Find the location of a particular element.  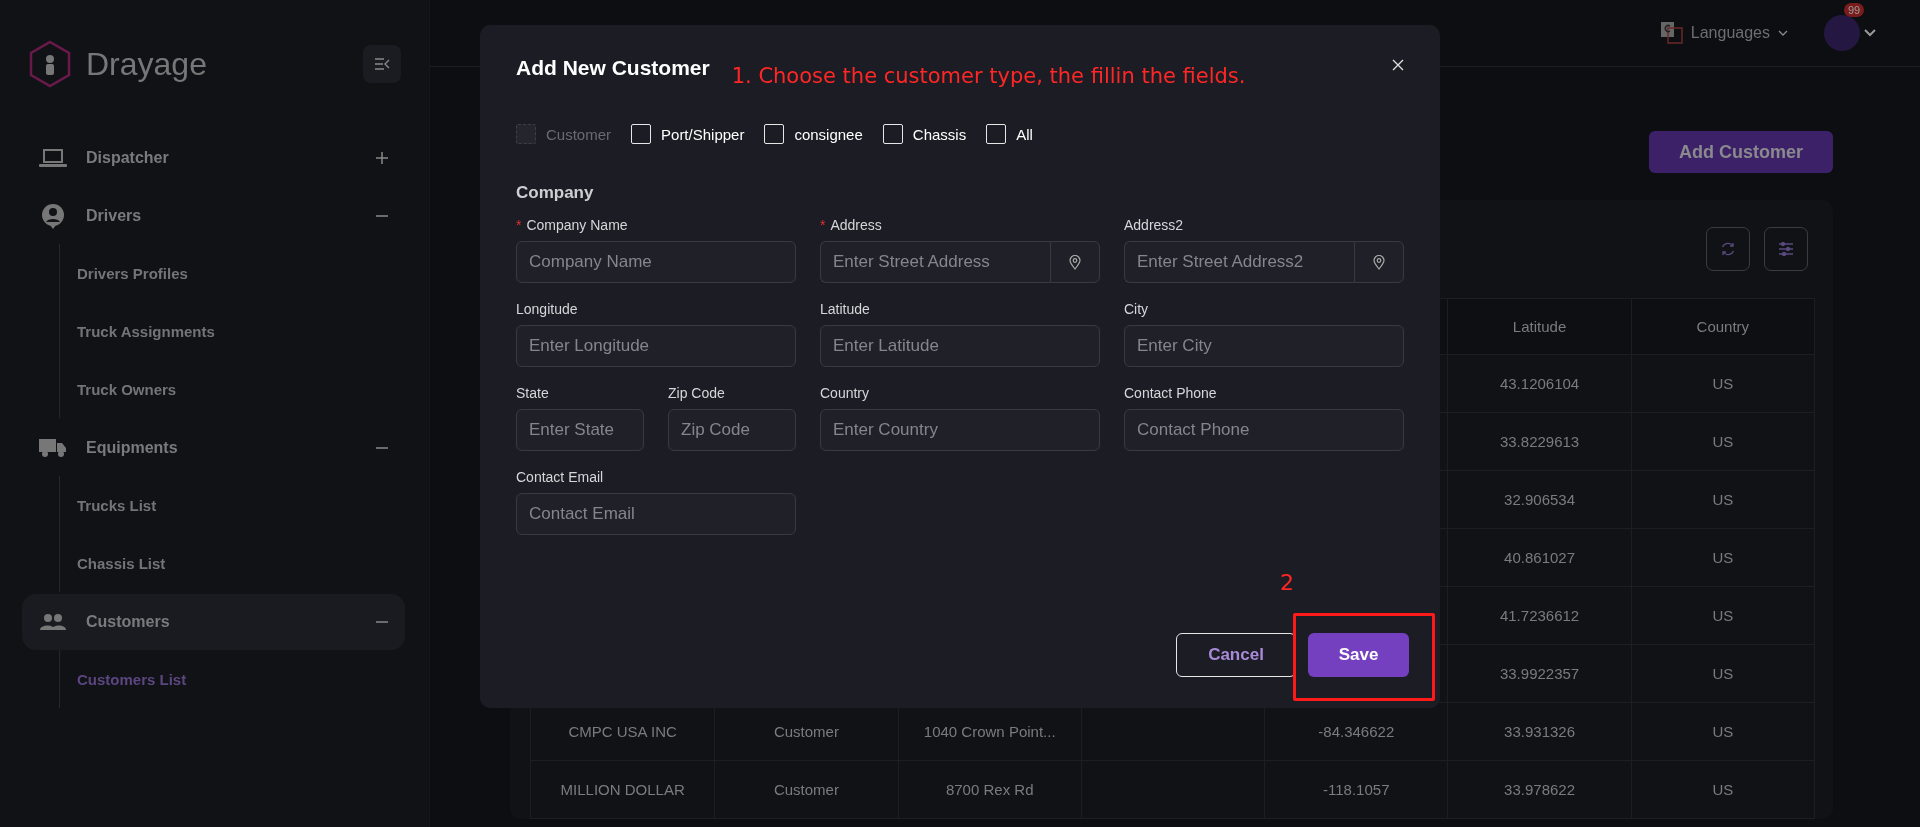

annotation-text: 1. Choose the customer type, the fillin the fields. is located at coordinates (989, 76).